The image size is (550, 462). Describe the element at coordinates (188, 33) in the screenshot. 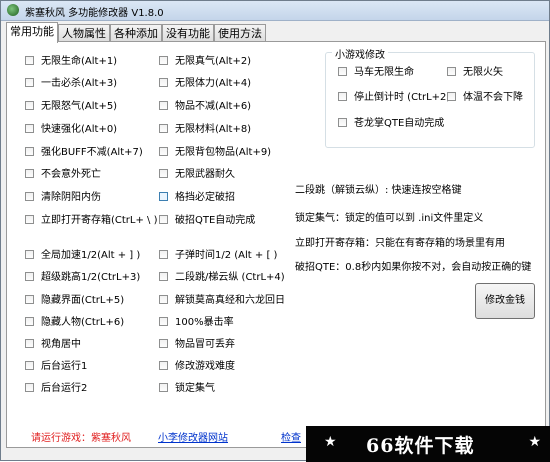

I see `tab-none: 没有功能` at that location.